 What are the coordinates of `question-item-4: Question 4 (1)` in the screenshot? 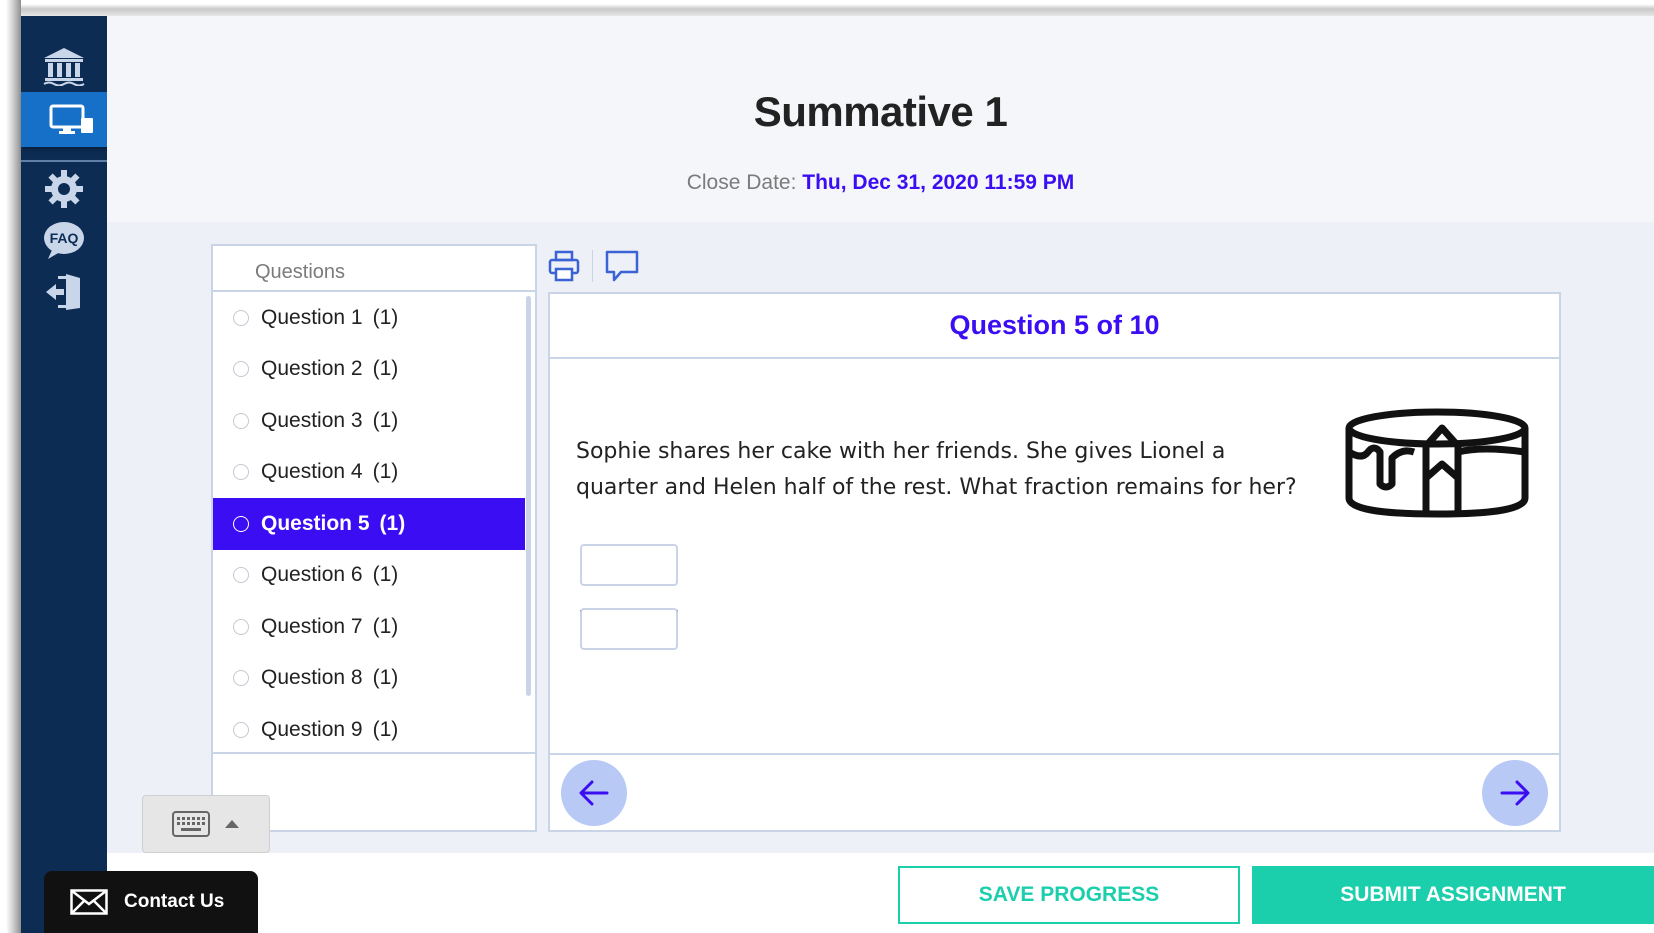 It's located at (369, 473).